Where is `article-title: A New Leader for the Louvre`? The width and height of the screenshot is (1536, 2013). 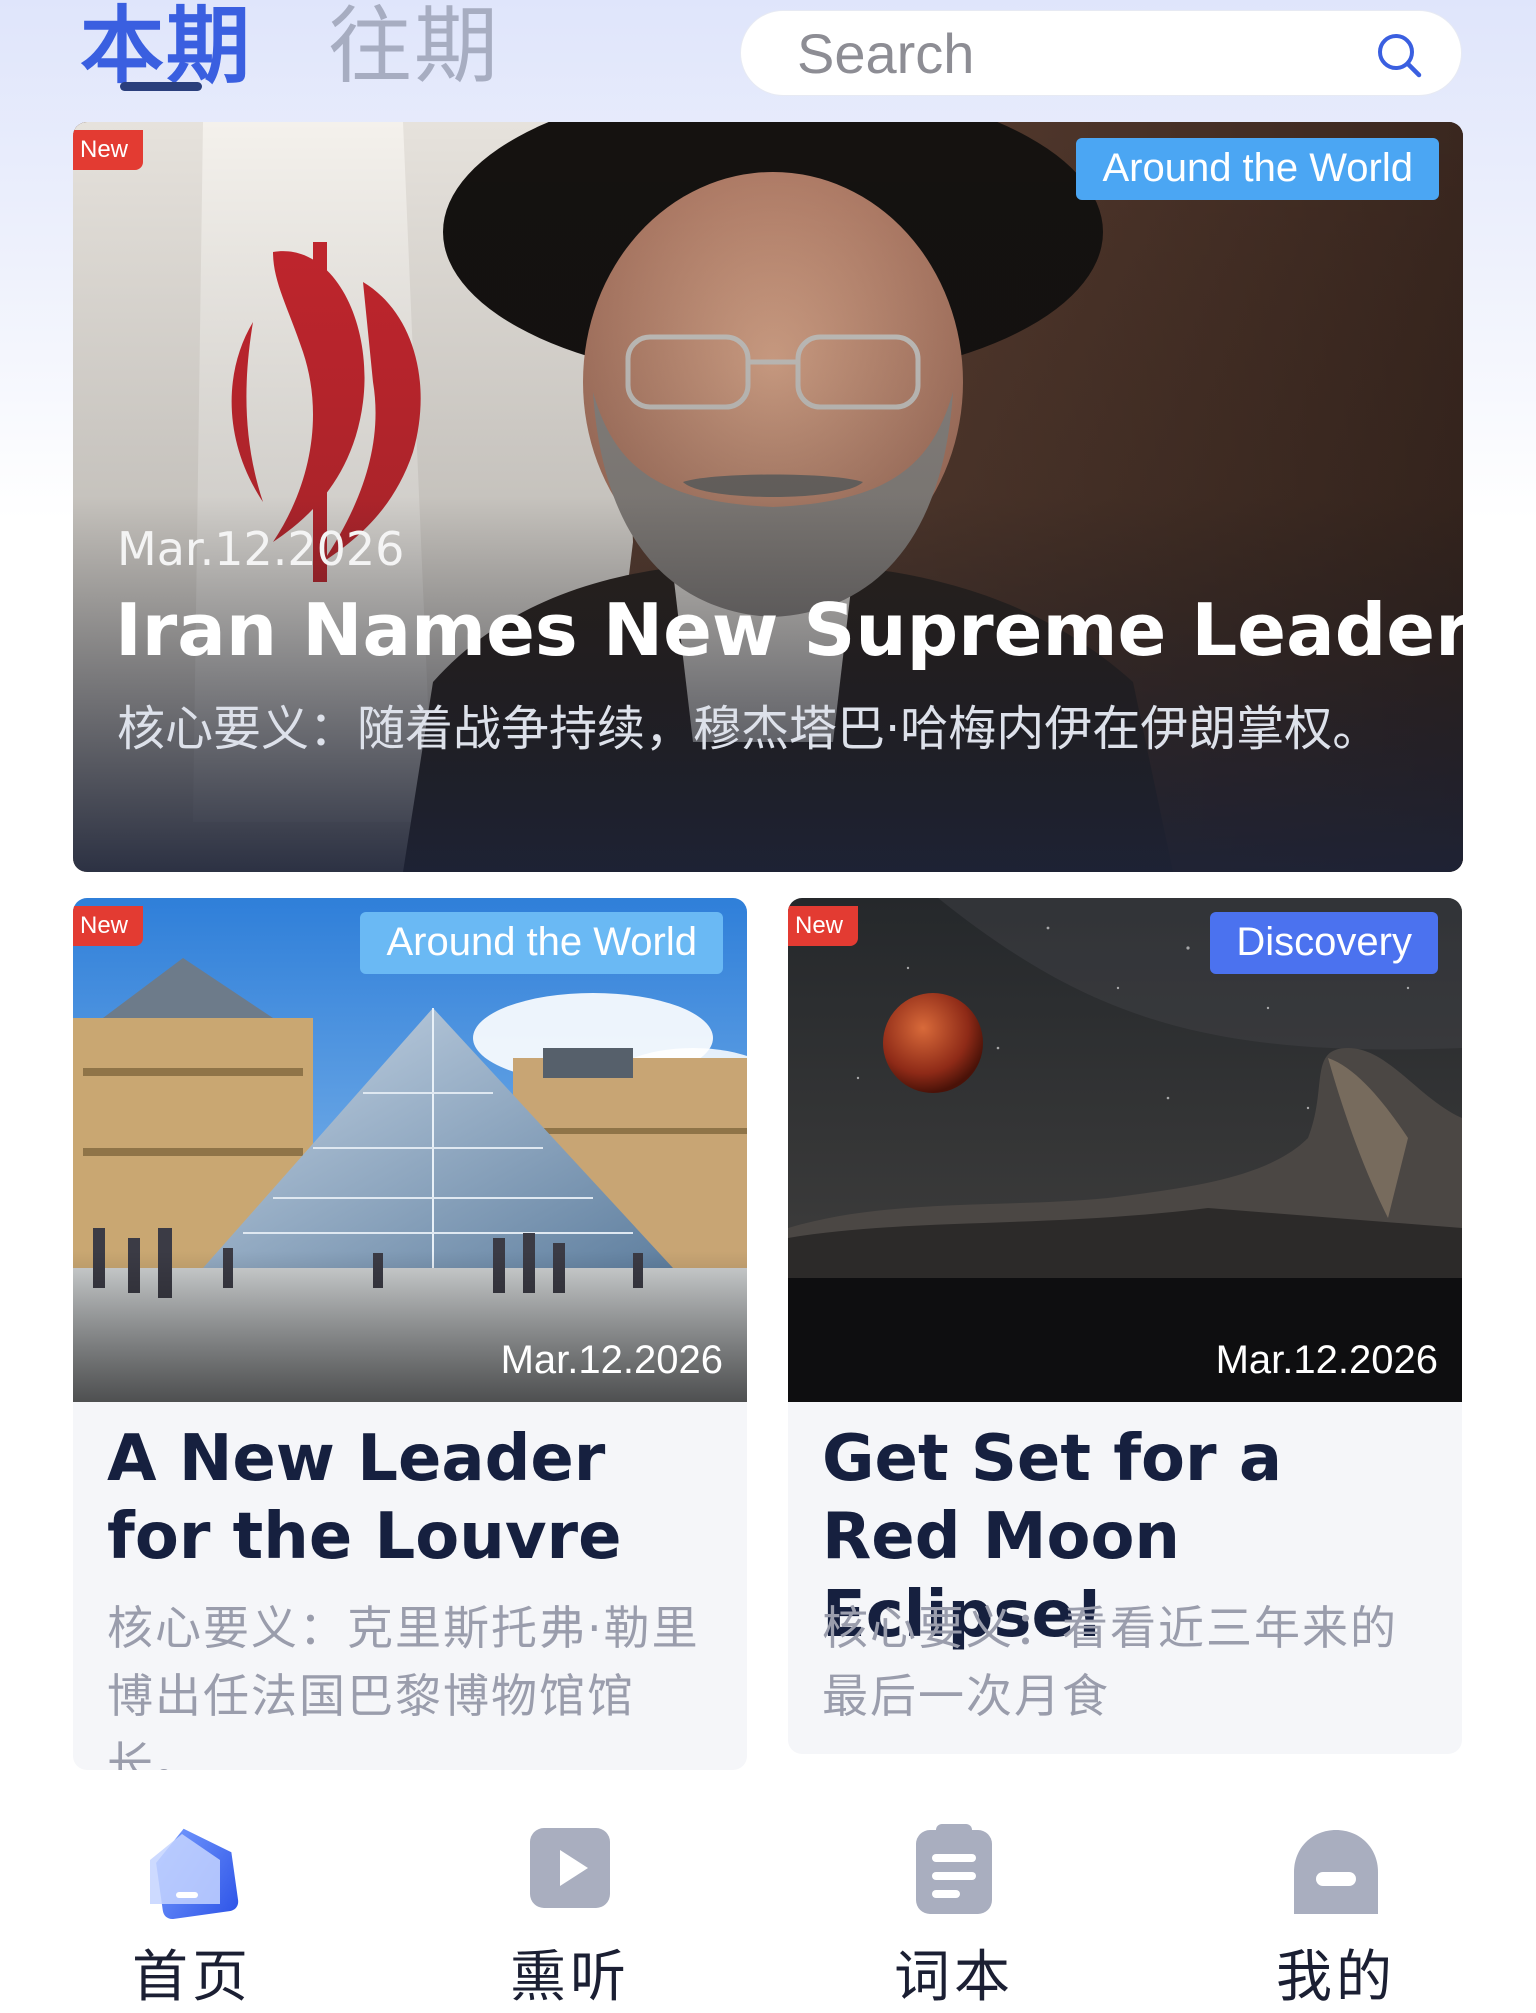
article-title: A New Leader for the Louvre is located at coordinates (364, 1498).